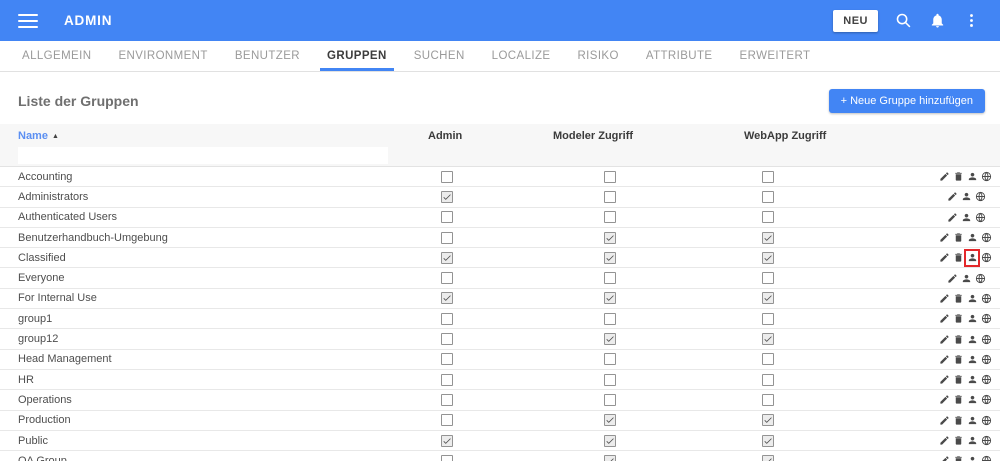  I want to click on tab-benutzer: BENUTZER, so click(267, 56).